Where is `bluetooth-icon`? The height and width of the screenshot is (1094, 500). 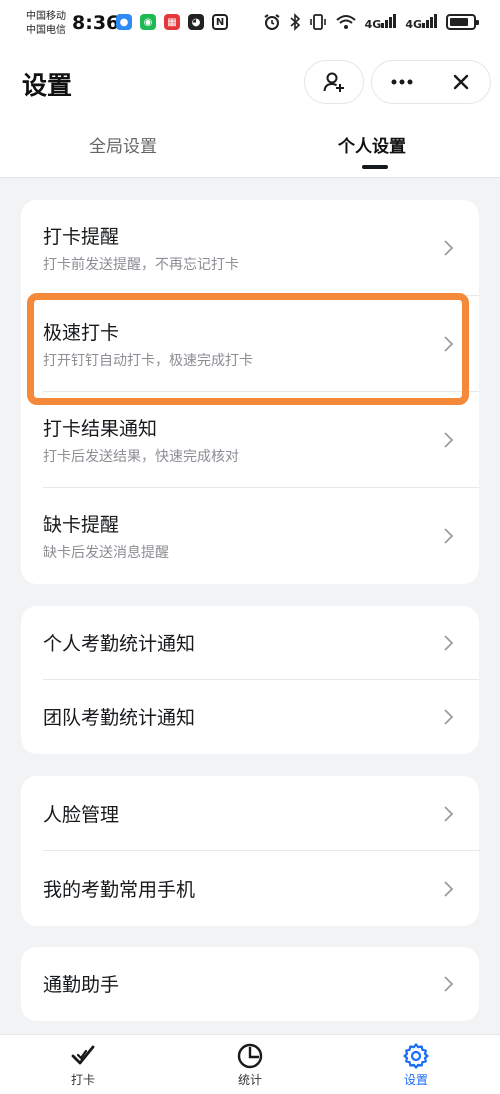 bluetooth-icon is located at coordinates (295, 22).